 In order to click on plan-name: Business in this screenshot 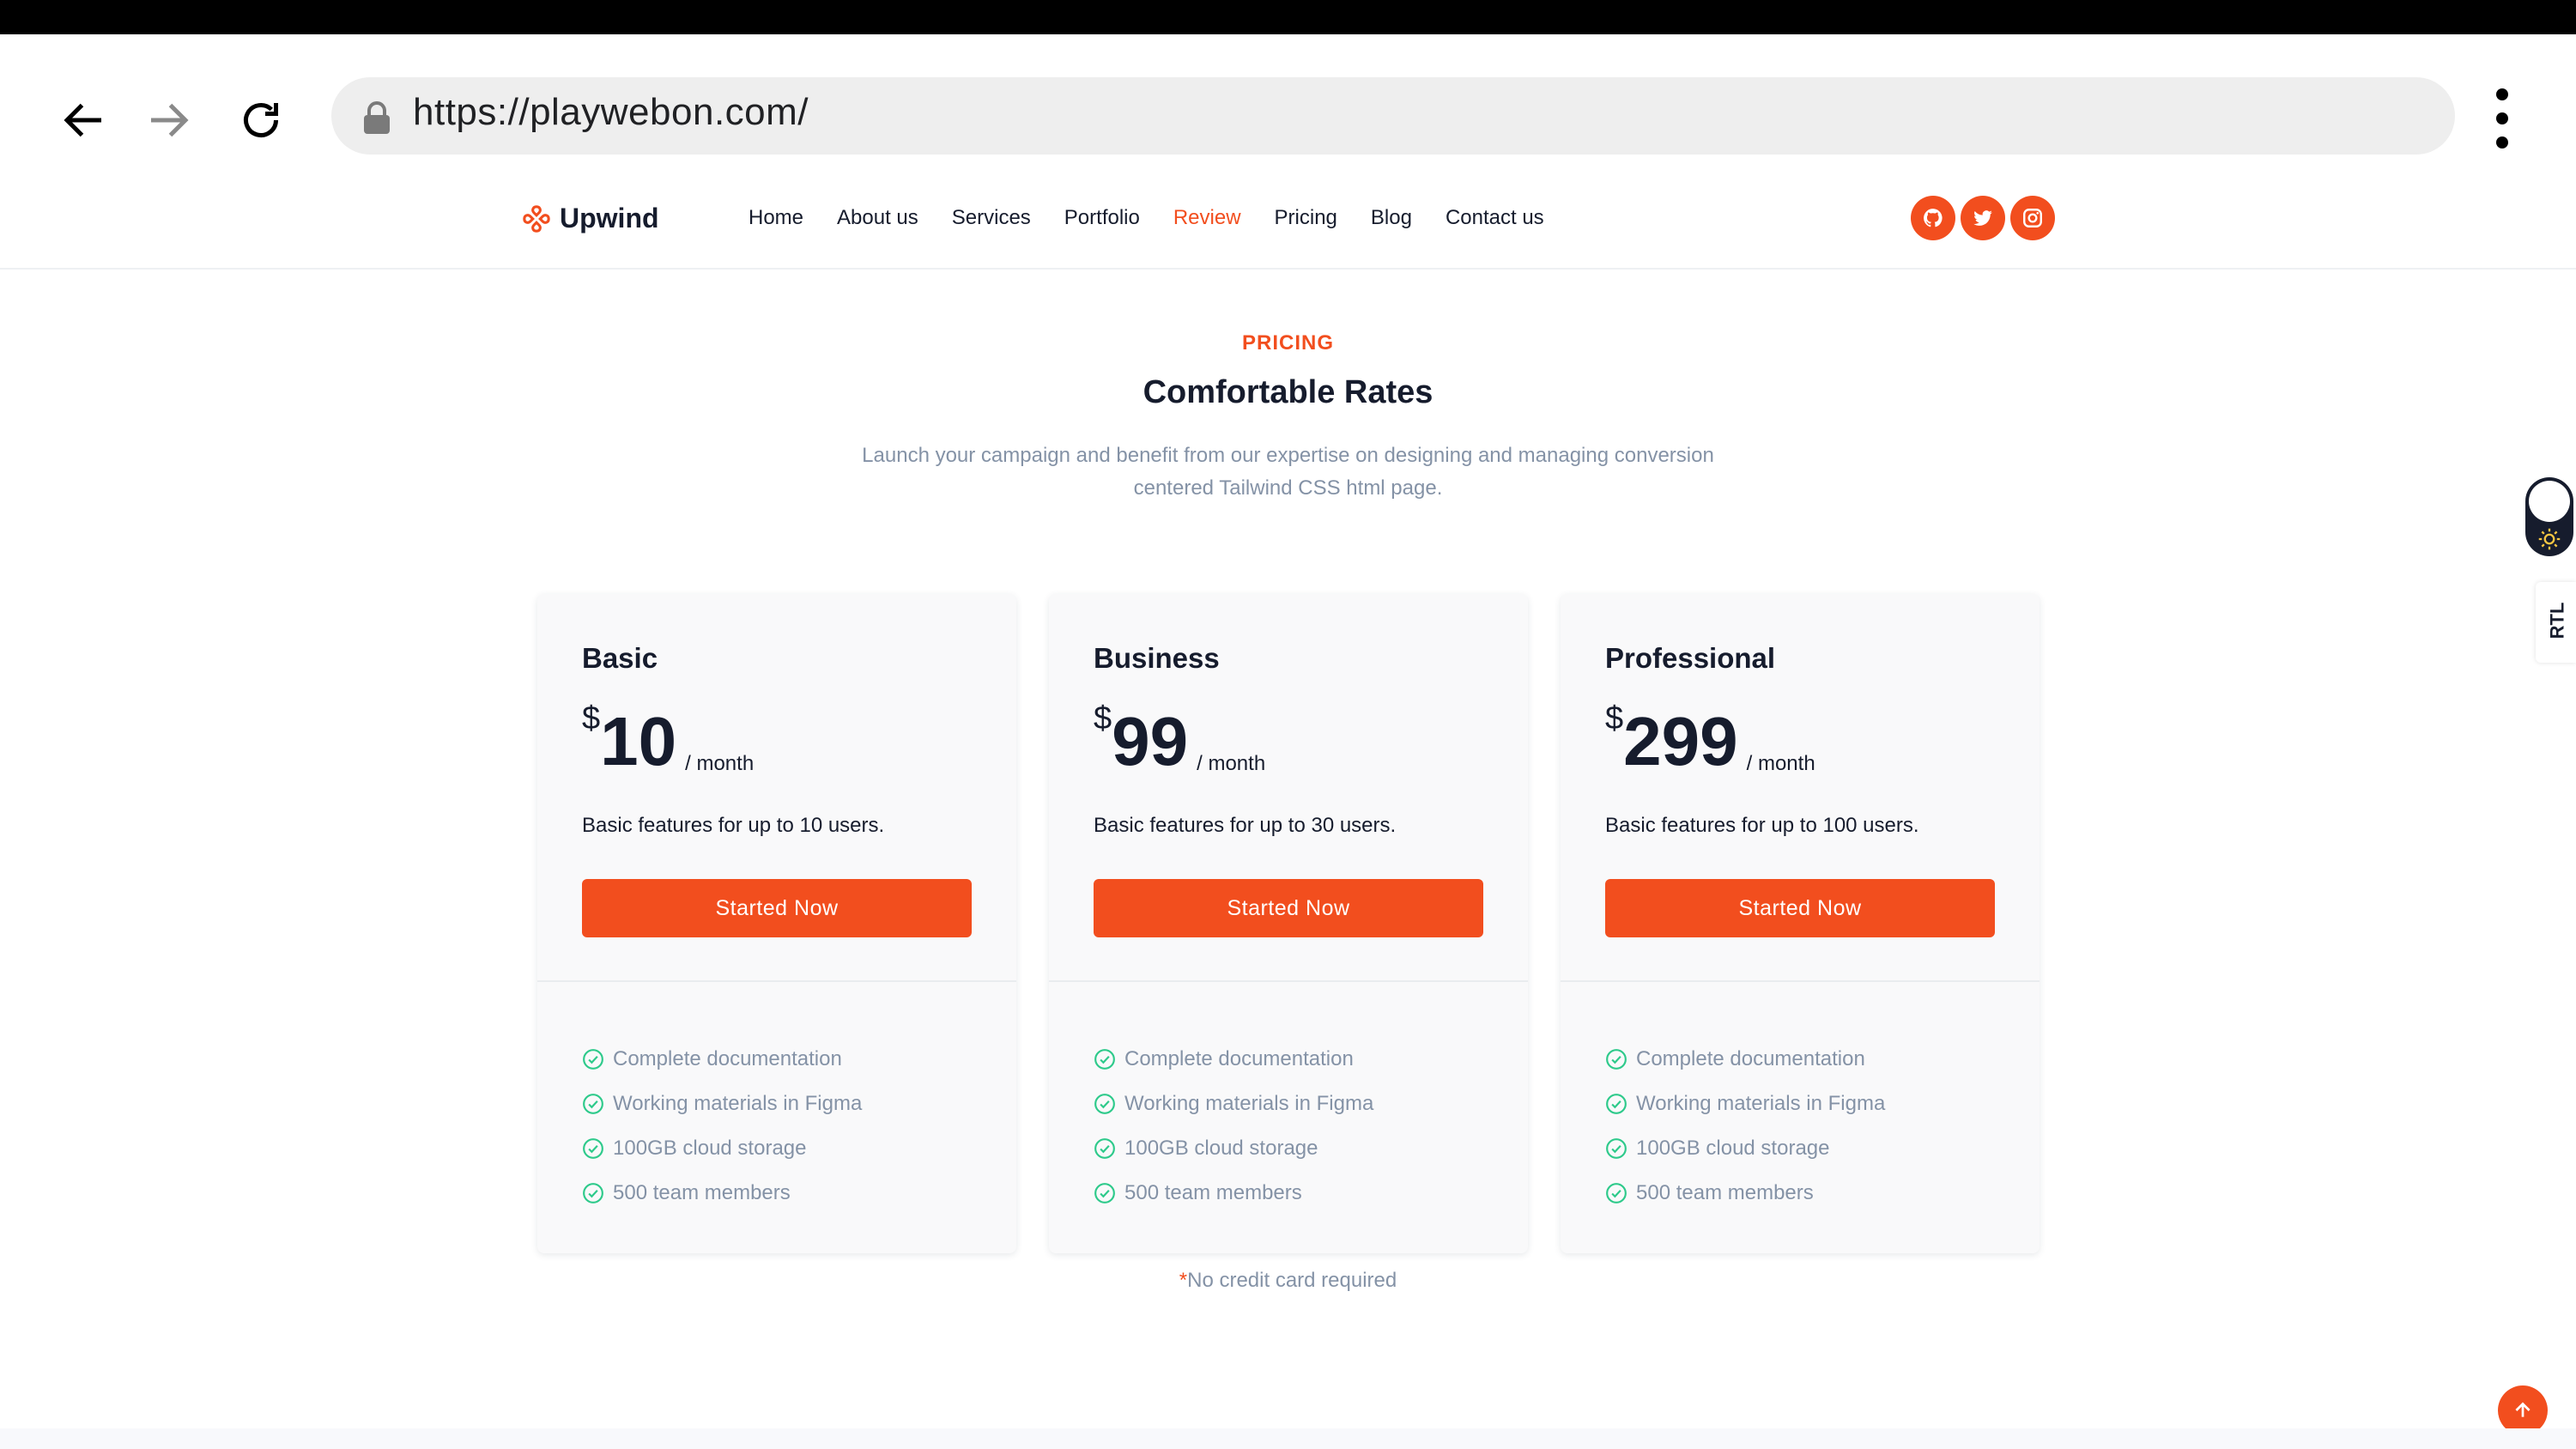, I will do `click(1157, 658)`.